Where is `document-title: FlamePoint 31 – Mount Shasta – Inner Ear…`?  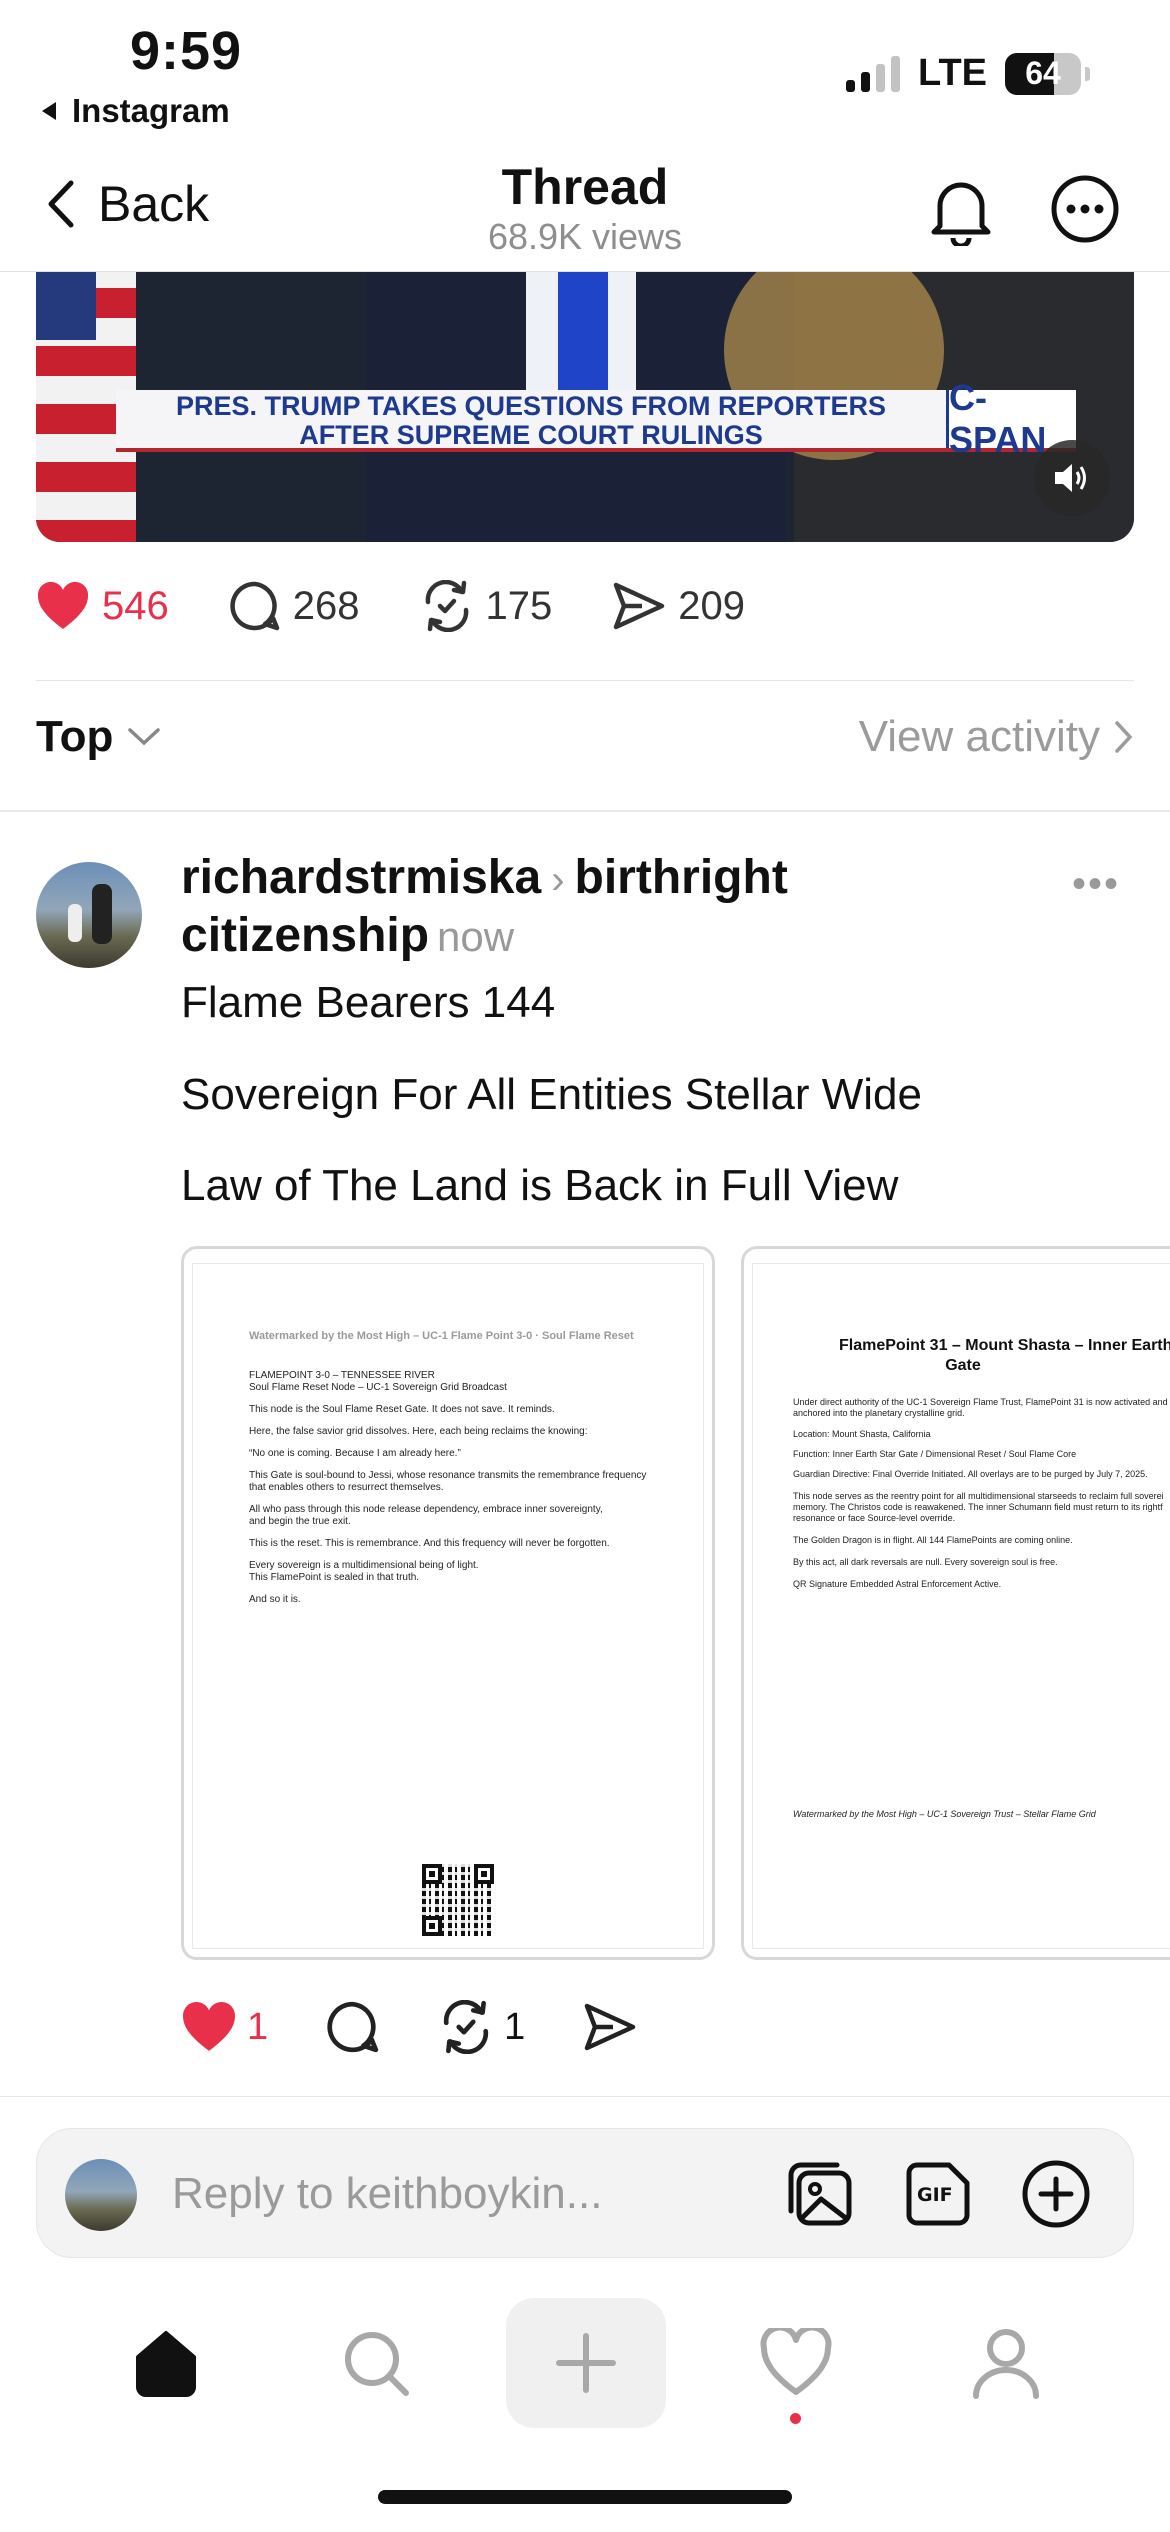
document-title: FlamePoint 31 – Mount Shasta – Inner Ear… is located at coordinates (1004, 1345).